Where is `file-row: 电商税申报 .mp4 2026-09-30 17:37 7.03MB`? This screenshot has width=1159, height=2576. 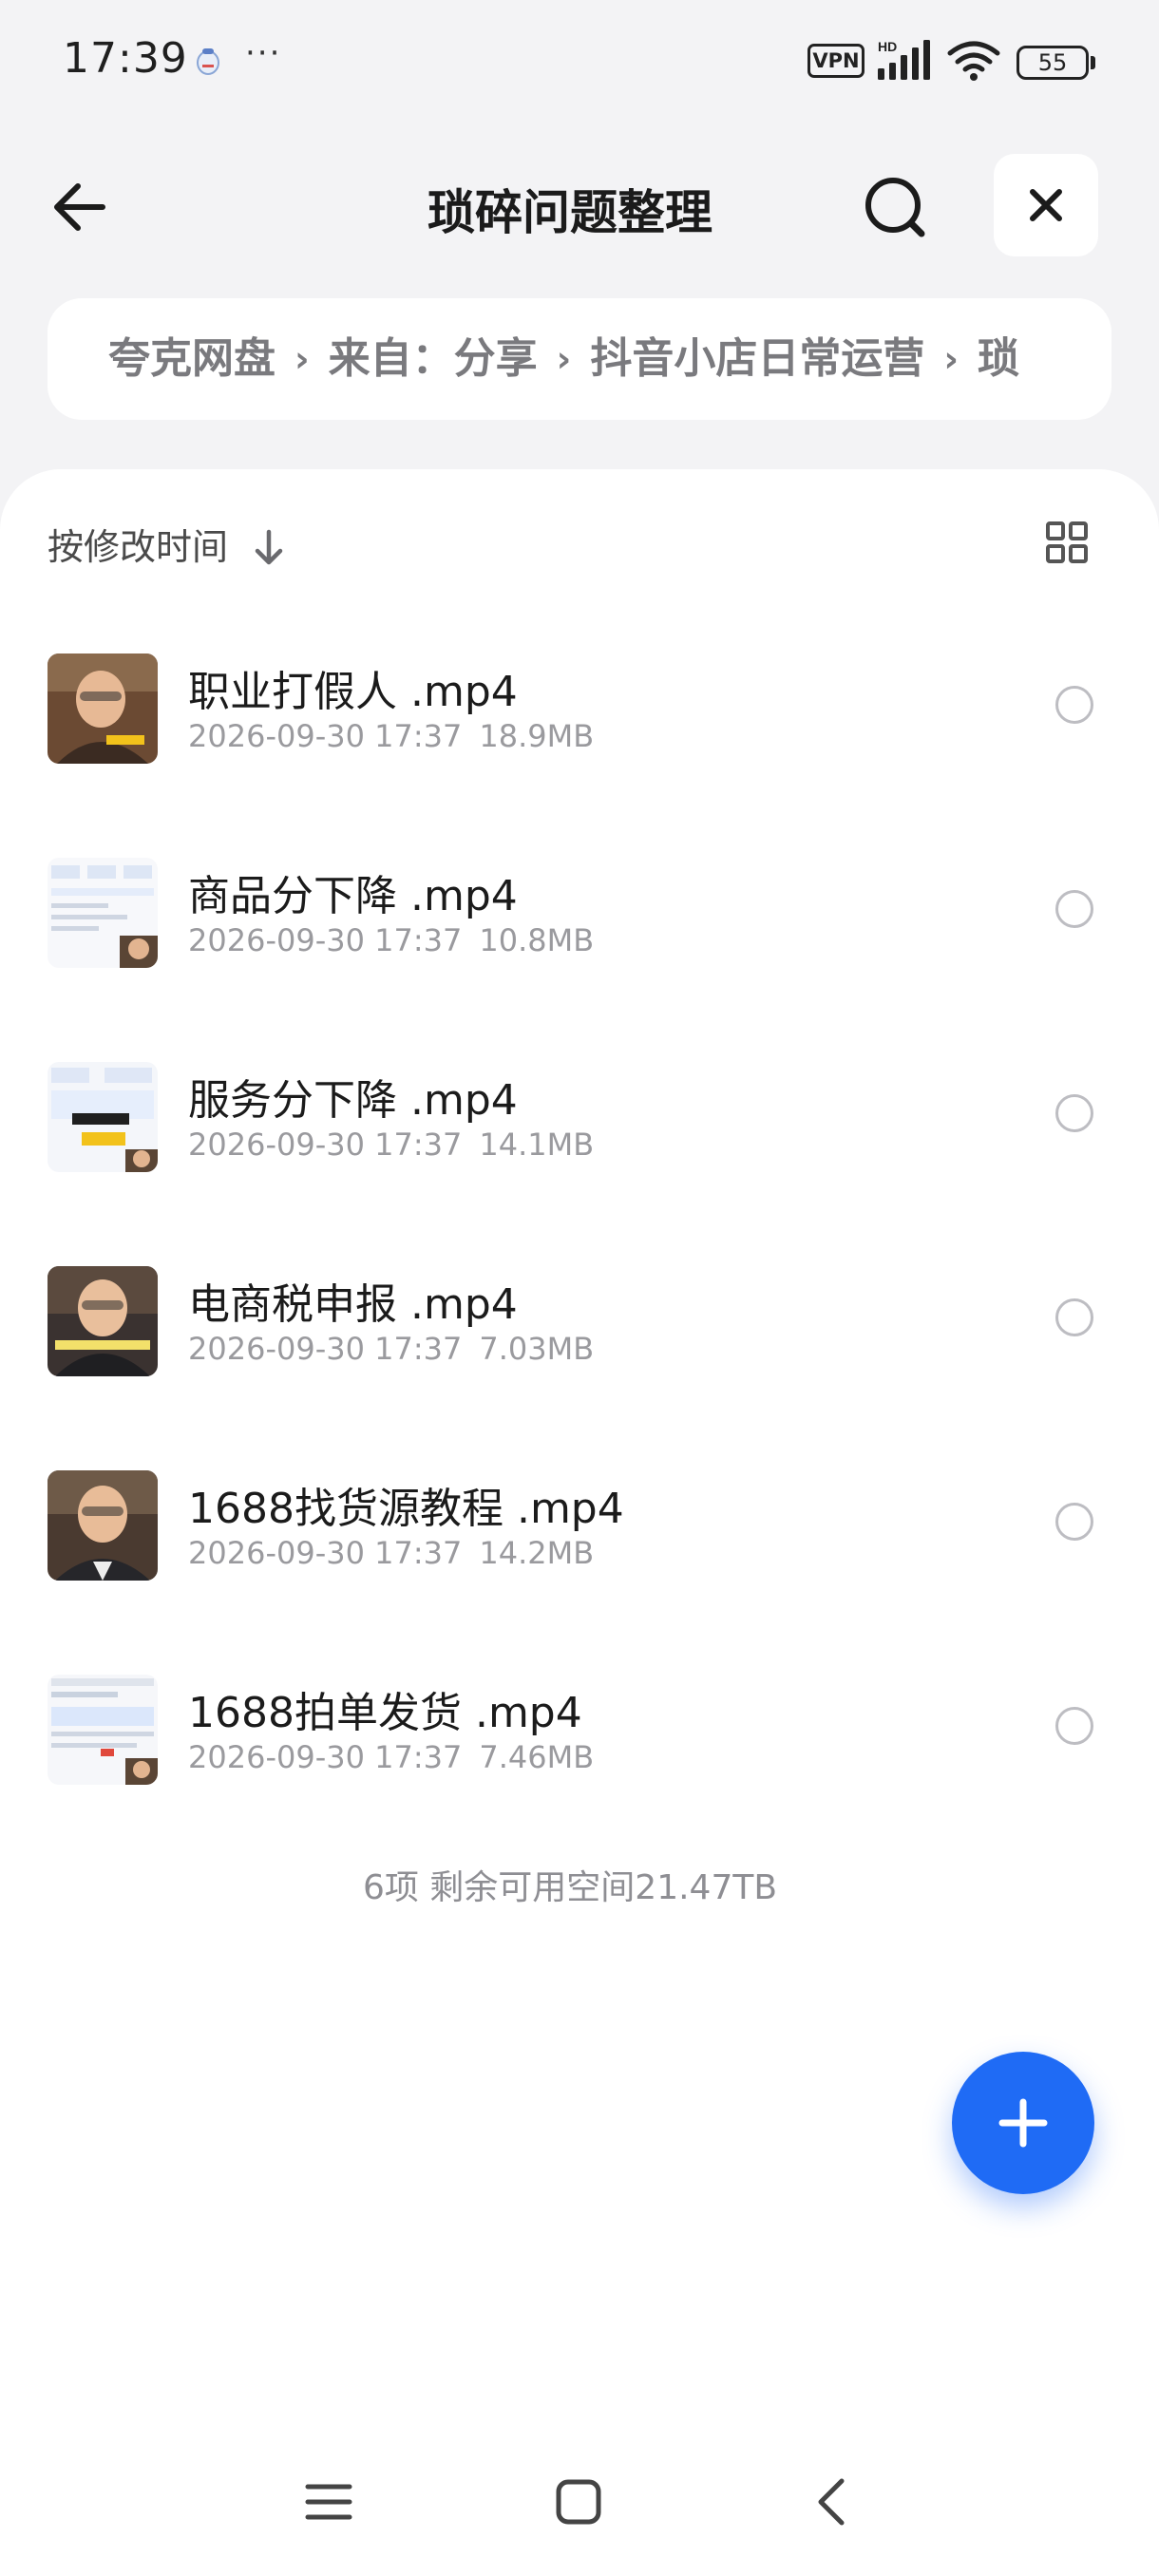 file-row: 电商税申报 .mp4 2026-09-30 17:37 7.03MB is located at coordinates (579, 1345).